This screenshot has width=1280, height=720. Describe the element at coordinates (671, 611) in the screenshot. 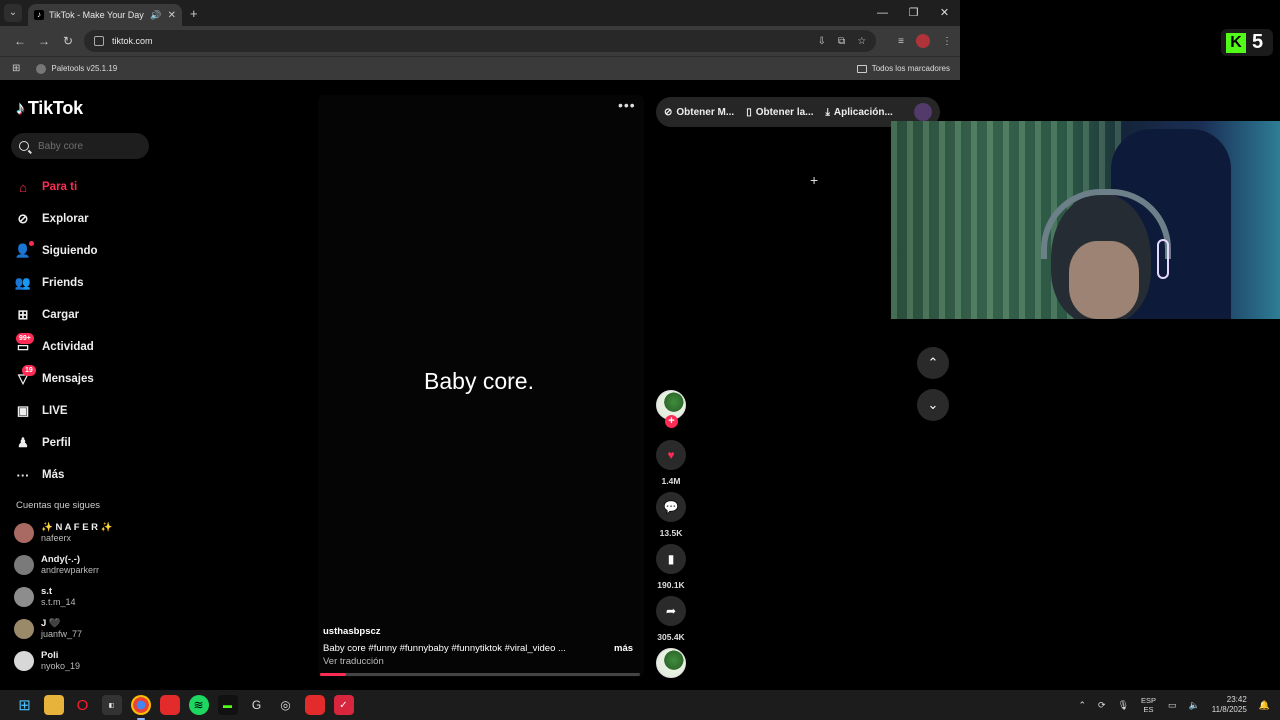

I see `share-button: ➦` at that location.